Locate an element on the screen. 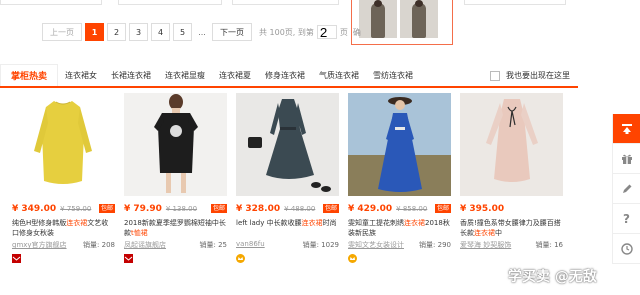  sales-count: 销量: 290 is located at coordinates (435, 245).